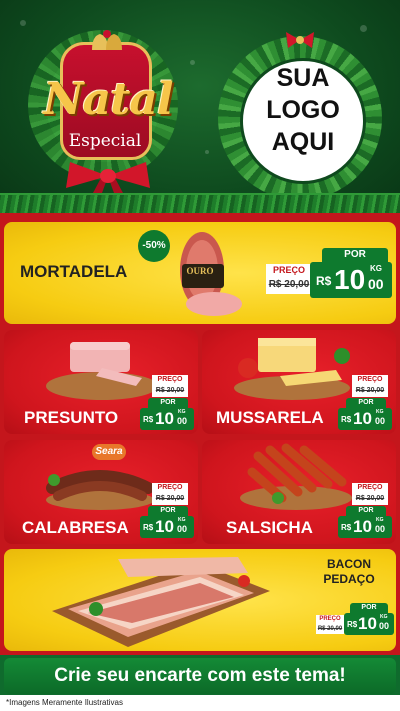 The width and height of the screenshot is (400, 711). Describe the element at coordinates (75, 527) in the screenshot. I see `product-name: CALABRESA` at that location.